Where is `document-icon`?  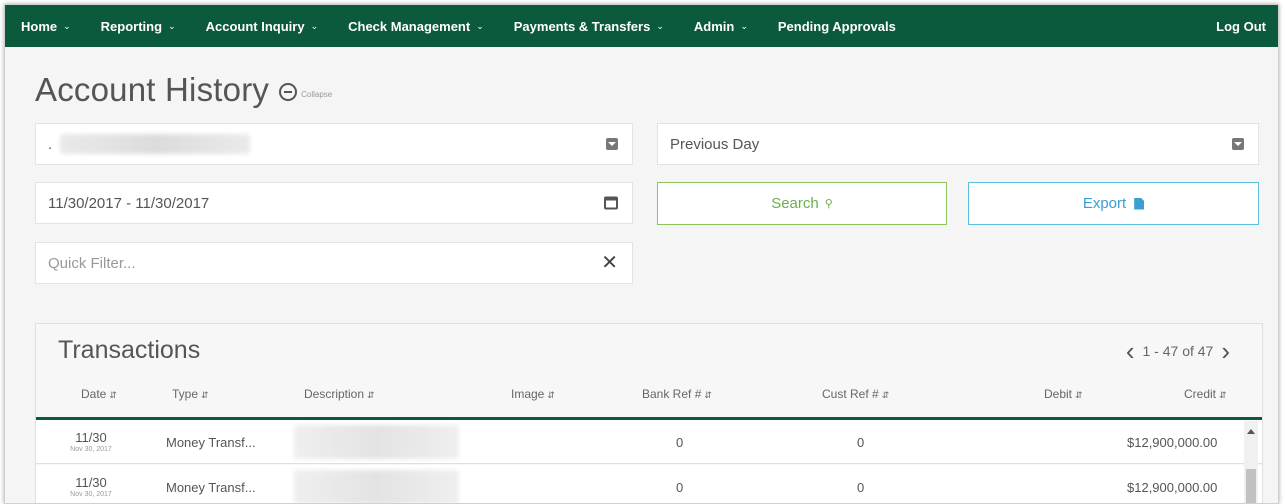
document-icon is located at coordinates (1139, 203).